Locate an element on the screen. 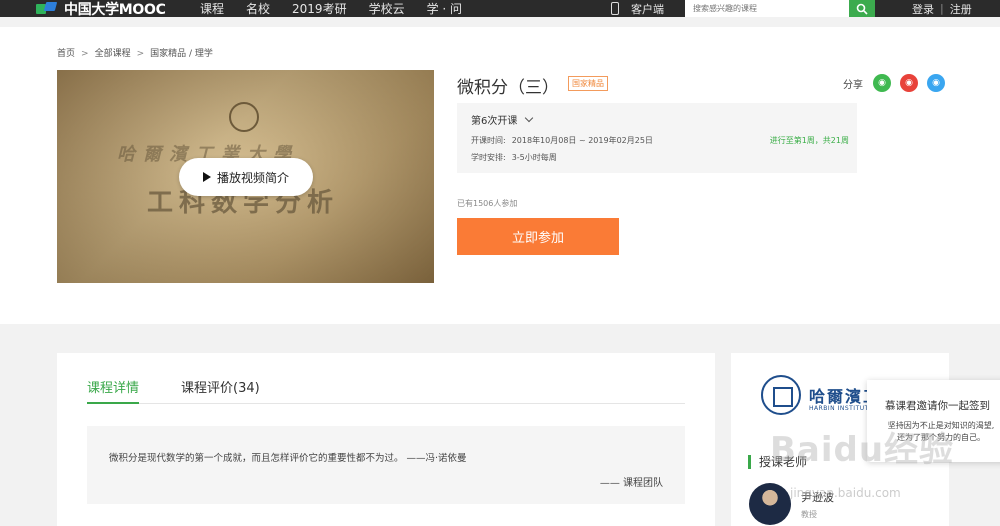  tab-course-detail: 课程详情 is located at coordinates (113, 390).